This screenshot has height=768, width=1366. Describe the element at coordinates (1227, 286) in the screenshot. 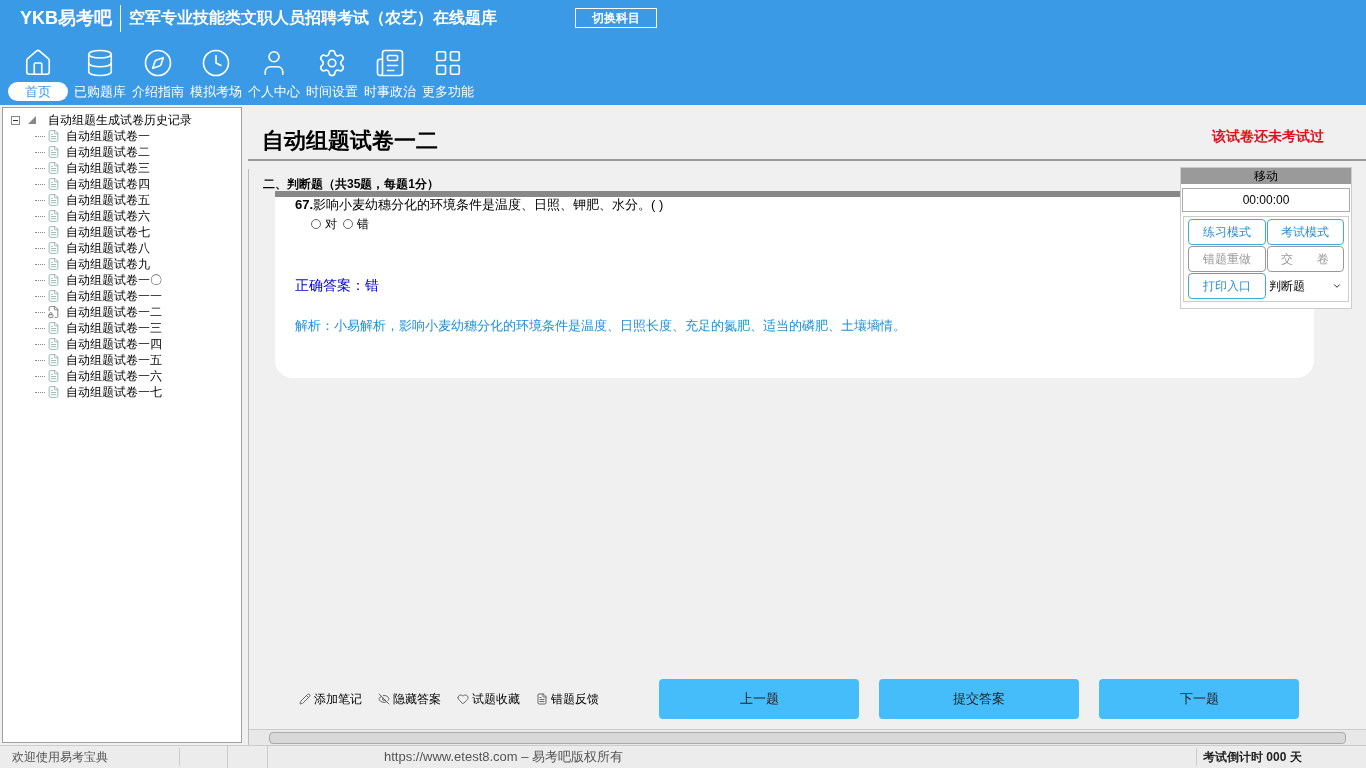

I see `mode-button: 打印入口` at that location.